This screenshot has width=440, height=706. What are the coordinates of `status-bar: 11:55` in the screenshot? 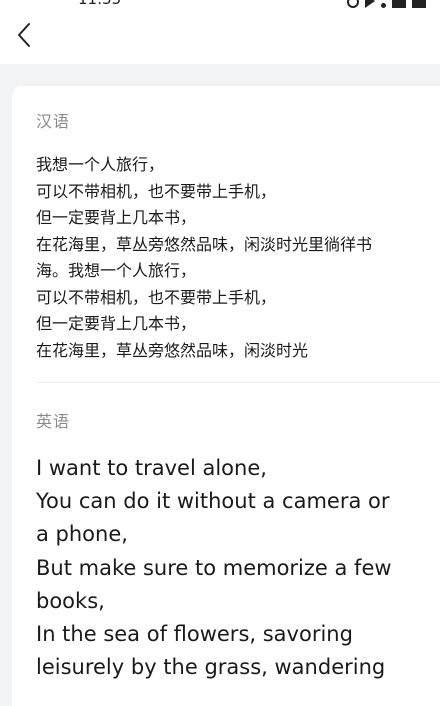 It's located at (220, 5).